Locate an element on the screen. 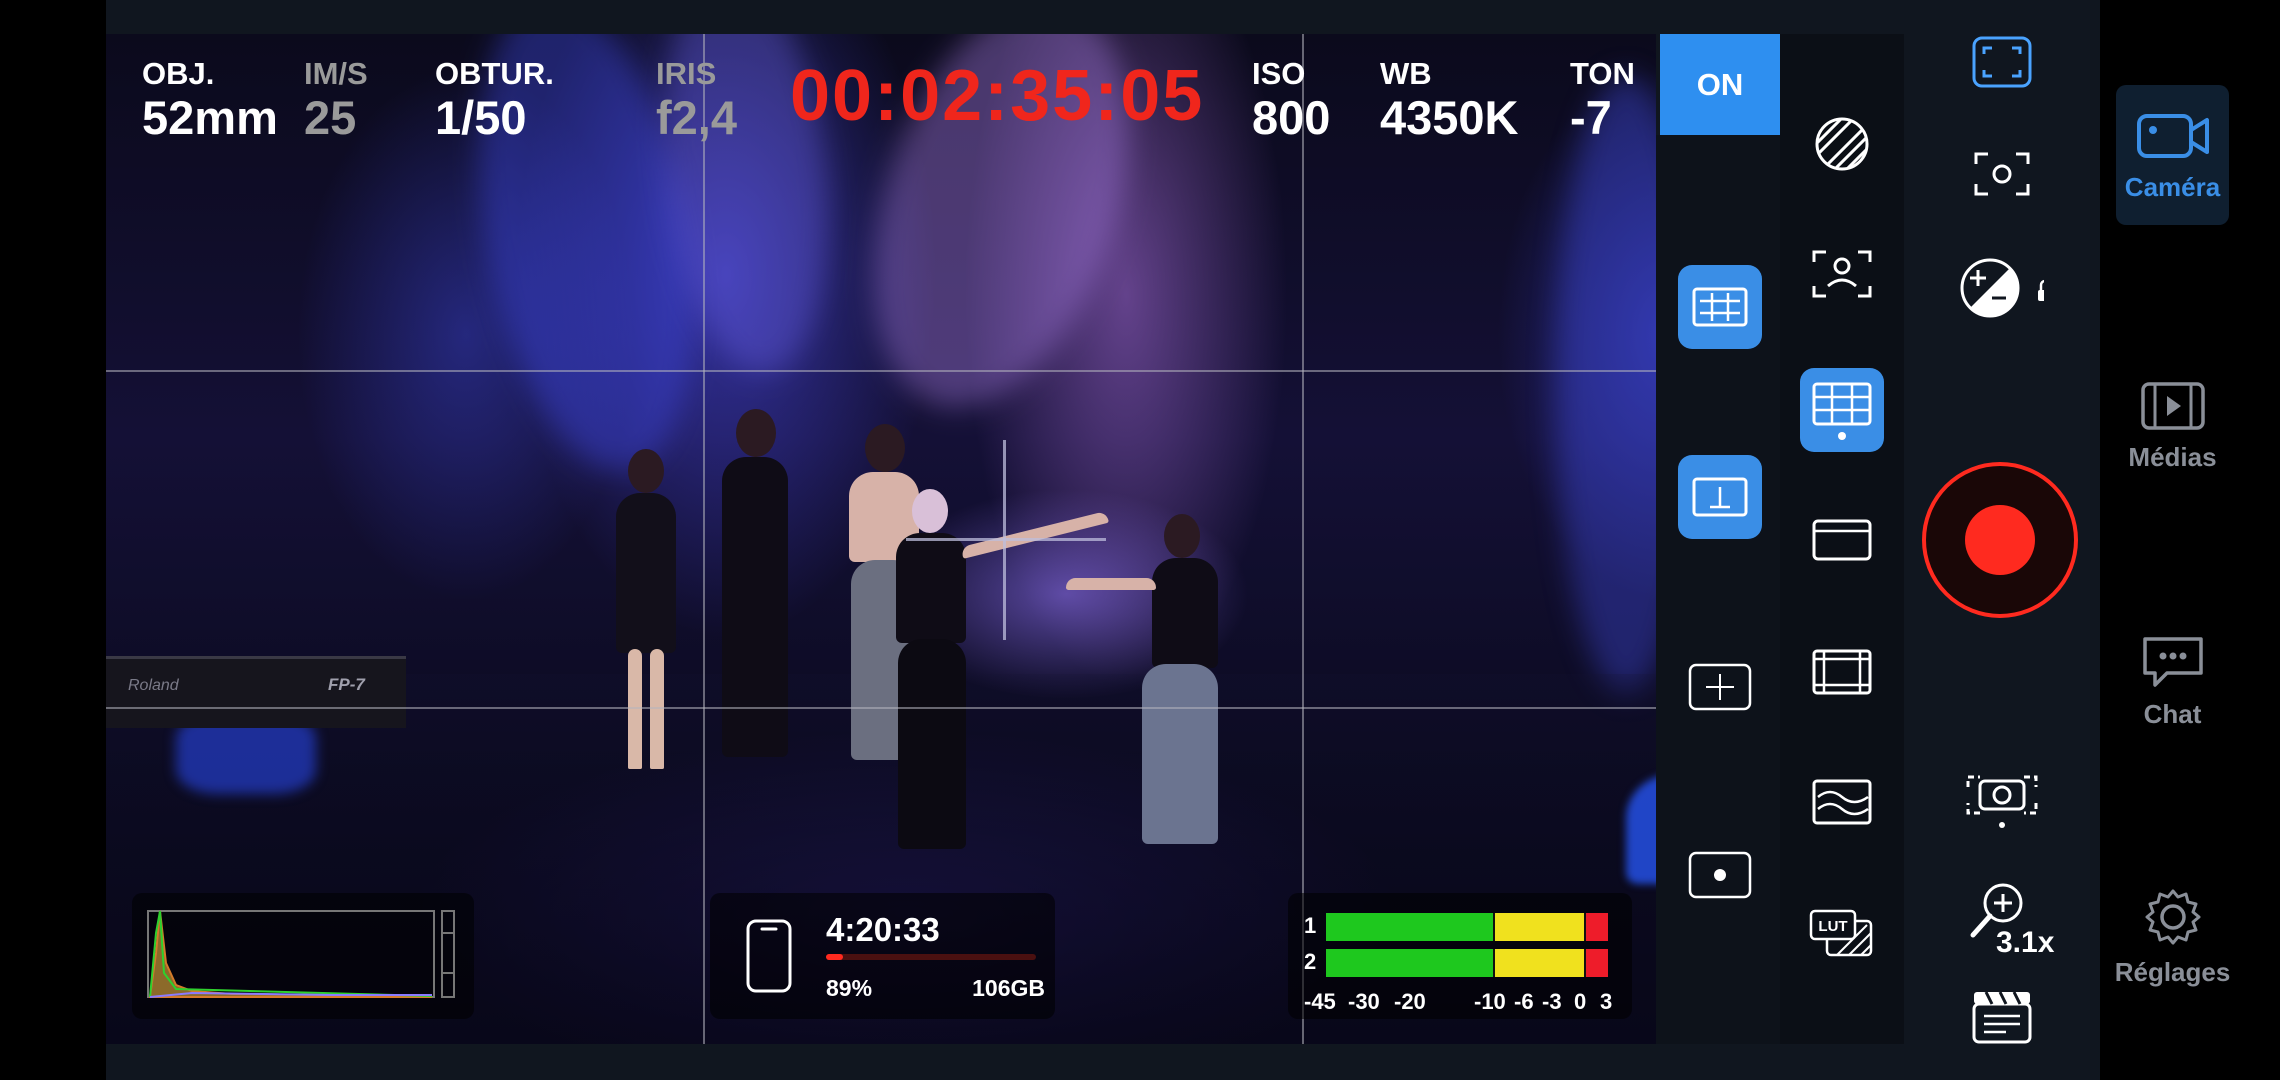 The height and width of the screenshot is (1080, 2280). nav-camera: Caméra is located at coordinates (2172, 155).